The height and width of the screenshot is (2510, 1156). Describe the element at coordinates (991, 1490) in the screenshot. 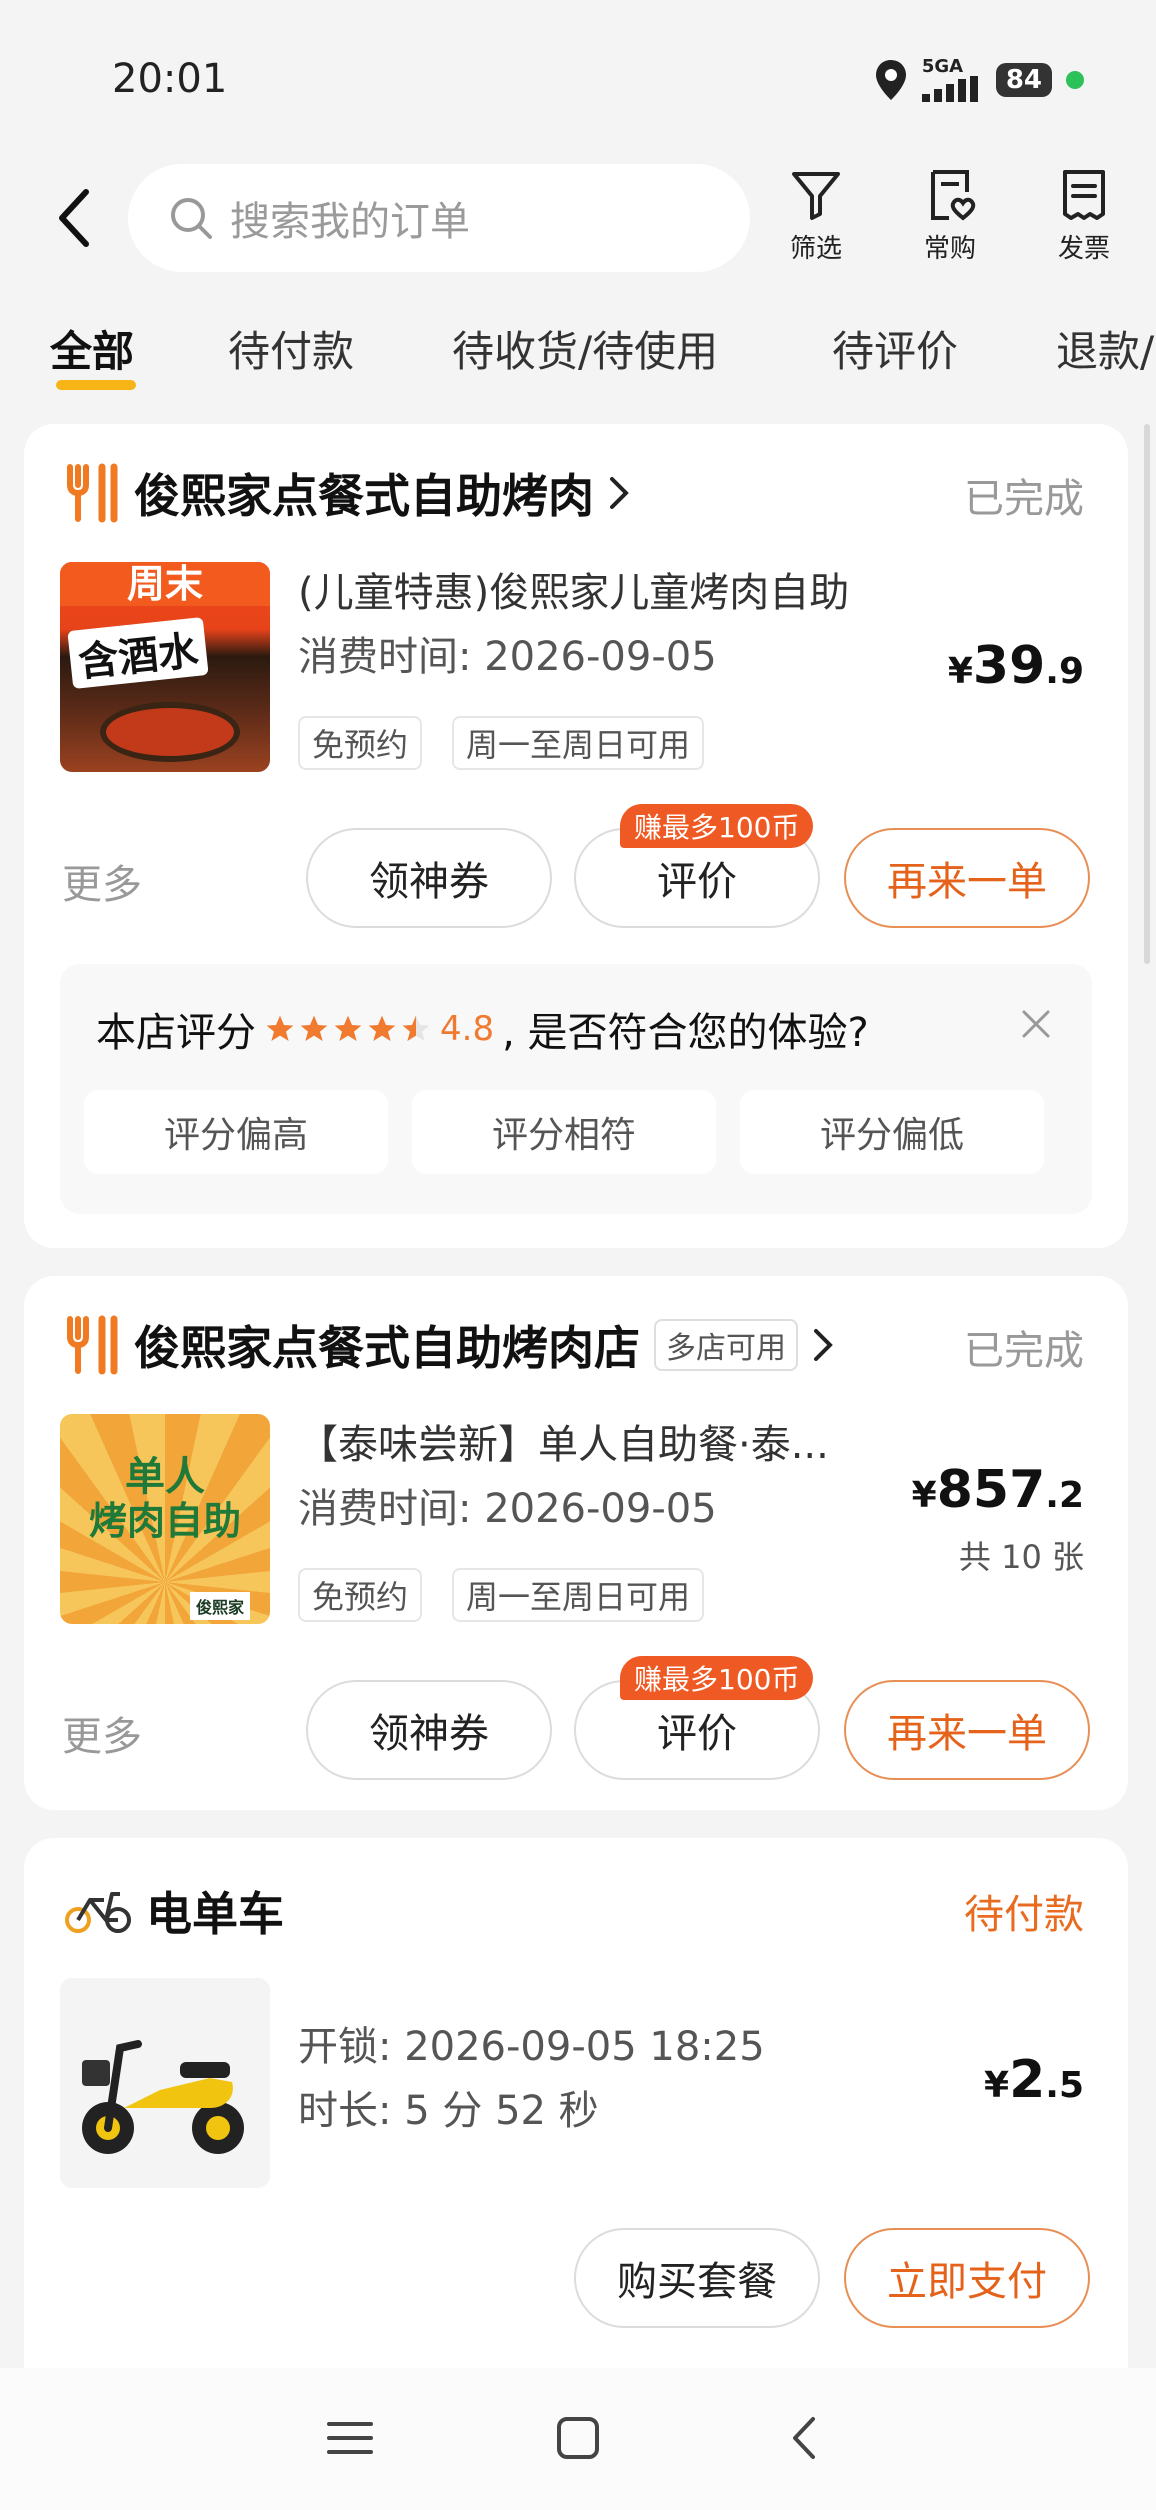

I see `price-integer: 857` at that location.